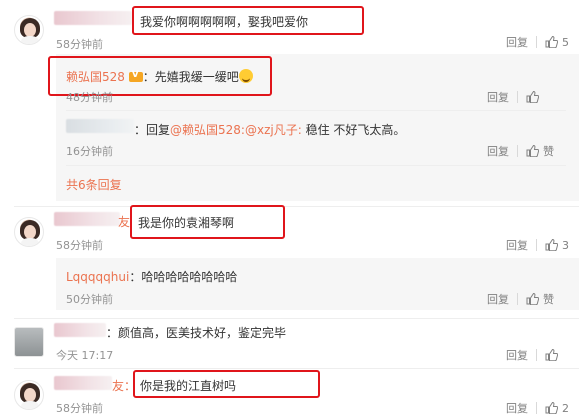 This screenshot has width=579, height=420. What do you see at coordinates (236, 130) in the screenshot?
I see `mention-link: @赖弘国528:@xzj凡子:` at bounding box center [236, 130].